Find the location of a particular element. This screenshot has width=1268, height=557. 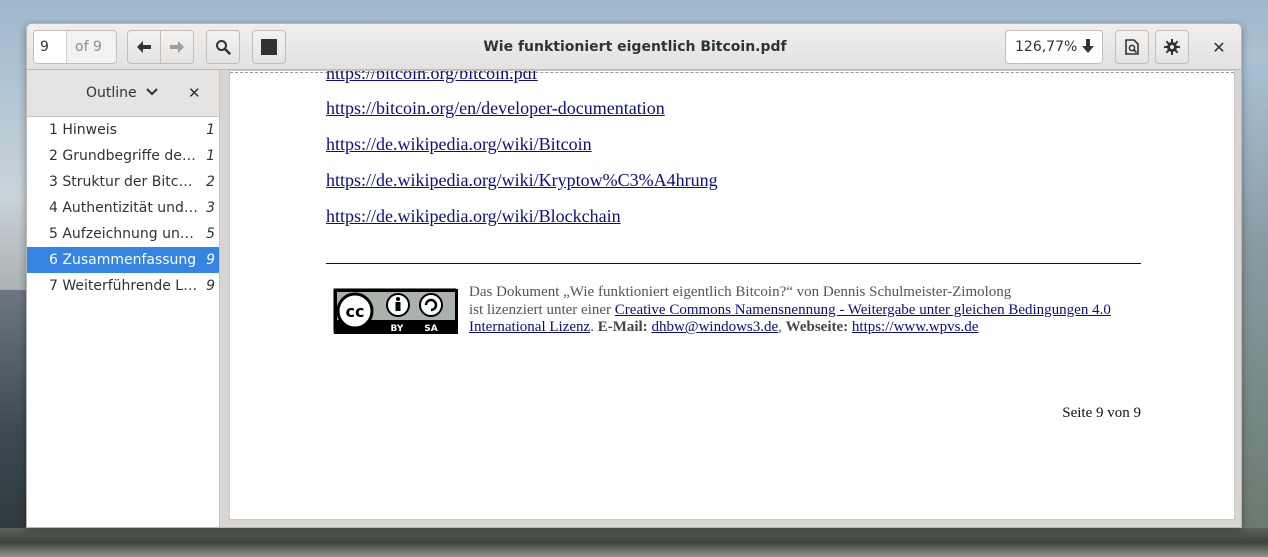

horizontal-rule is located at coordinates (733, 263).